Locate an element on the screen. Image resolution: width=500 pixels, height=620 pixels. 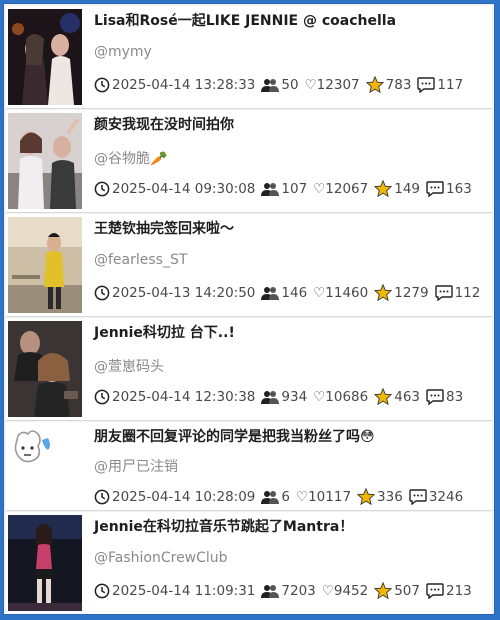
post-meta: 2025-04-14 10:28:09 6 ♡10117 336 3246 is located at coordinates (278, 496).